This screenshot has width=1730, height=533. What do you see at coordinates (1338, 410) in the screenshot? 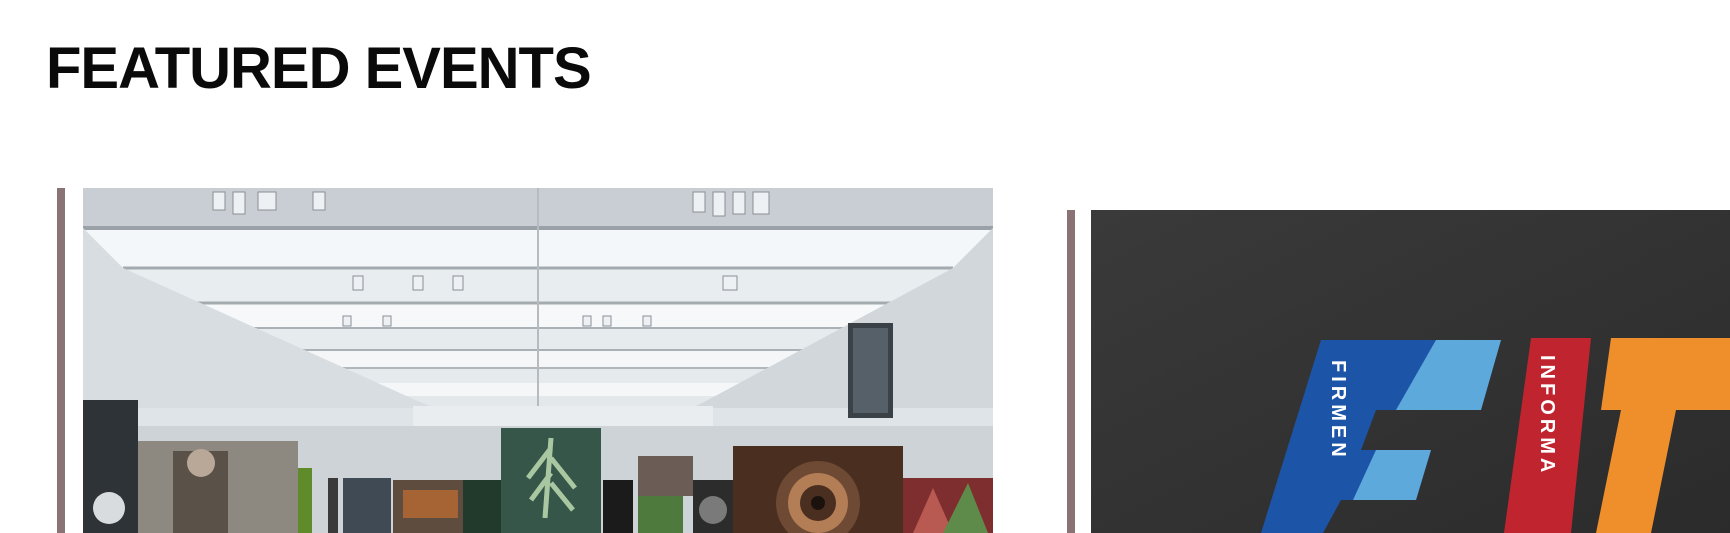
I see `logo-word-firmen: FIRMEN` at bounding box center [1338, 410].